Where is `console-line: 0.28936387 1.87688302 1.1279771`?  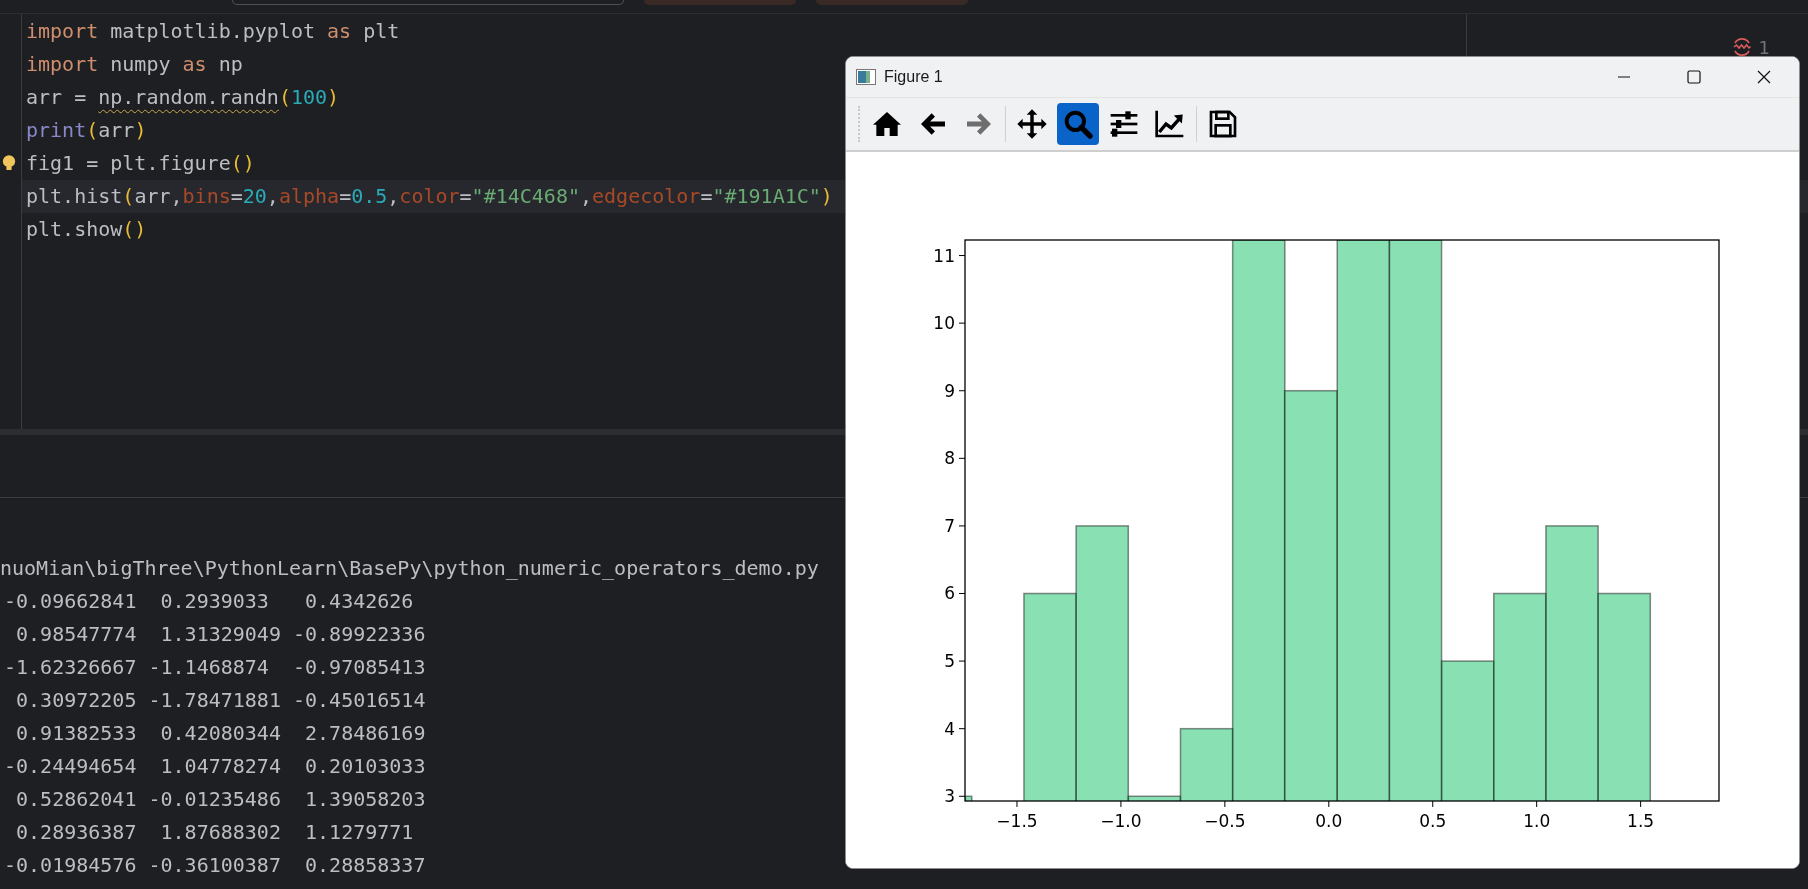
console-line: 0.28936387 1.87688302 1.1279771 is located at coordinates (214, 832).